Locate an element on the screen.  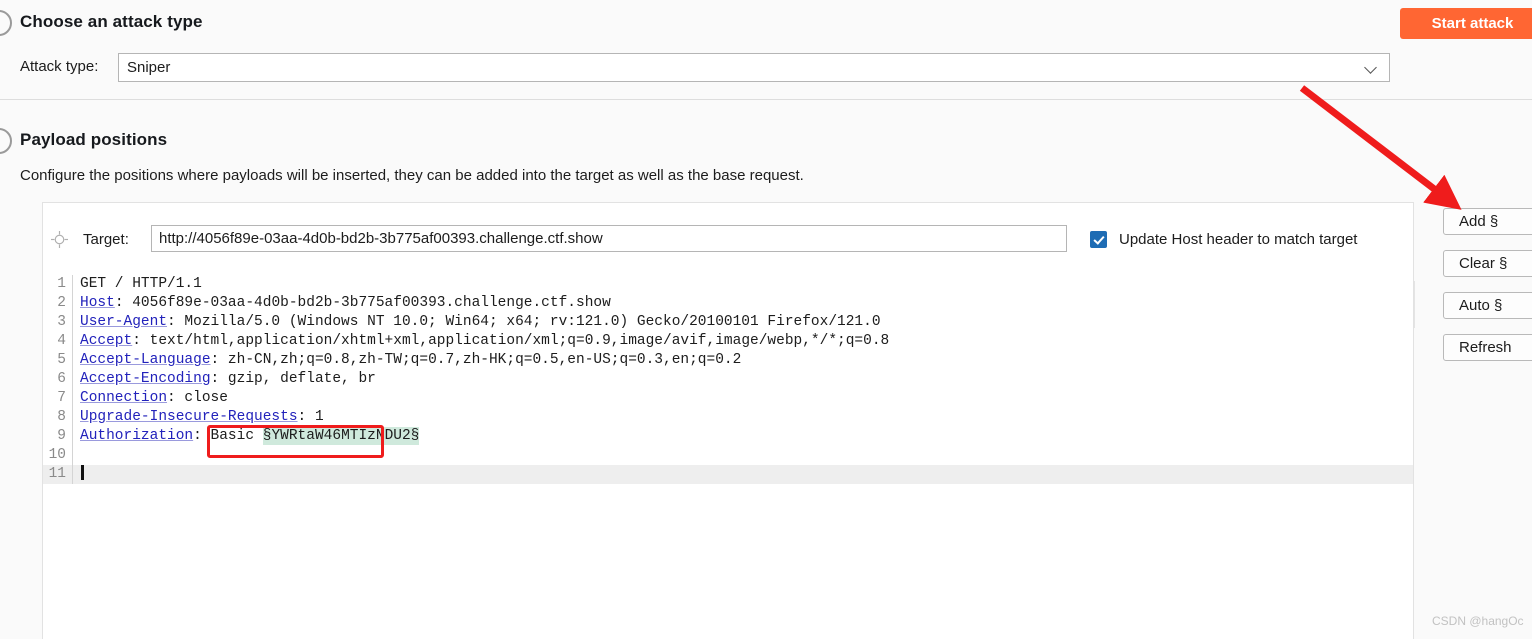
chevron-down-icon is located at coordinates (1371, 68).